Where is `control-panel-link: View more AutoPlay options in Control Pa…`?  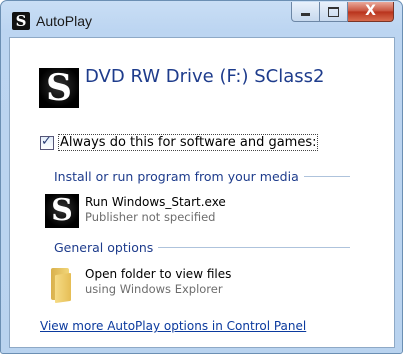 control-panel-link: View more AutoPlay options in Control Pa… is located at coordinates (173, 326).